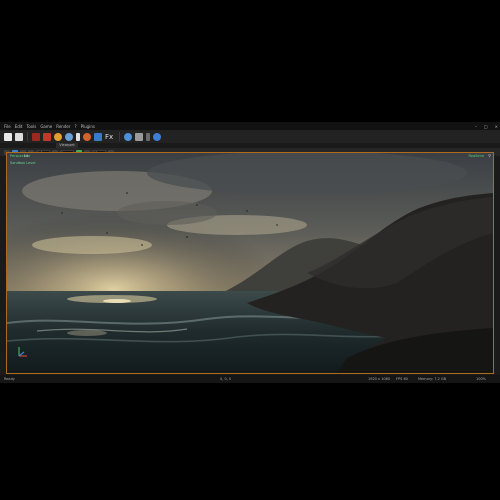 The width and height of the screenshot is (500, 500). I want to click on menu-edit: Edit, so click(19, 126).